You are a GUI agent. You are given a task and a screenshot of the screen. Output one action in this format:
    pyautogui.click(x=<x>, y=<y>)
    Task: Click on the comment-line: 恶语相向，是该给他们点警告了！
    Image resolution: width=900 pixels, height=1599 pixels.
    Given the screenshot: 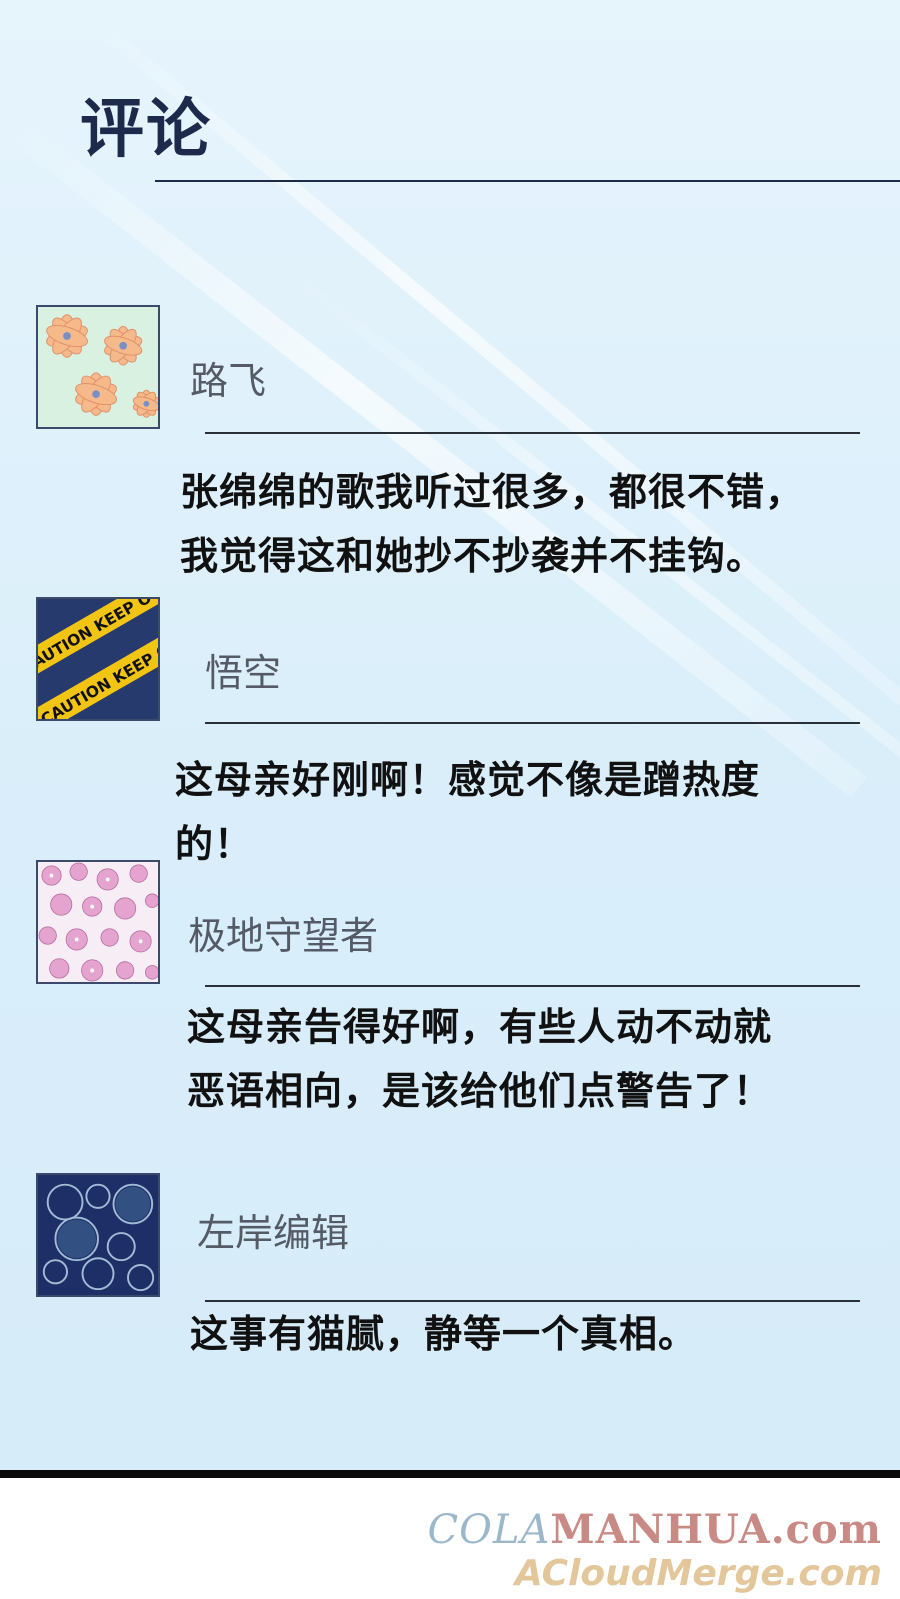 What is the action you would take?
    pyautogui.click(x=480, y=1091)
    